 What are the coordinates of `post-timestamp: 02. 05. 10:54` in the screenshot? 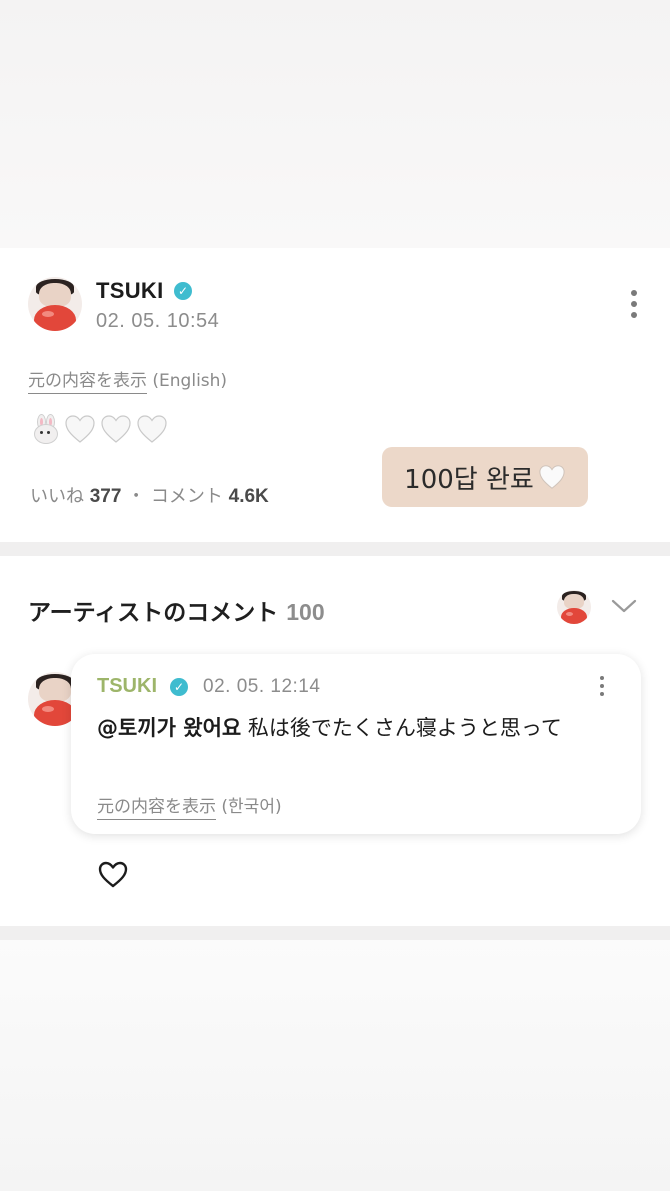 It's located at (158, 321).